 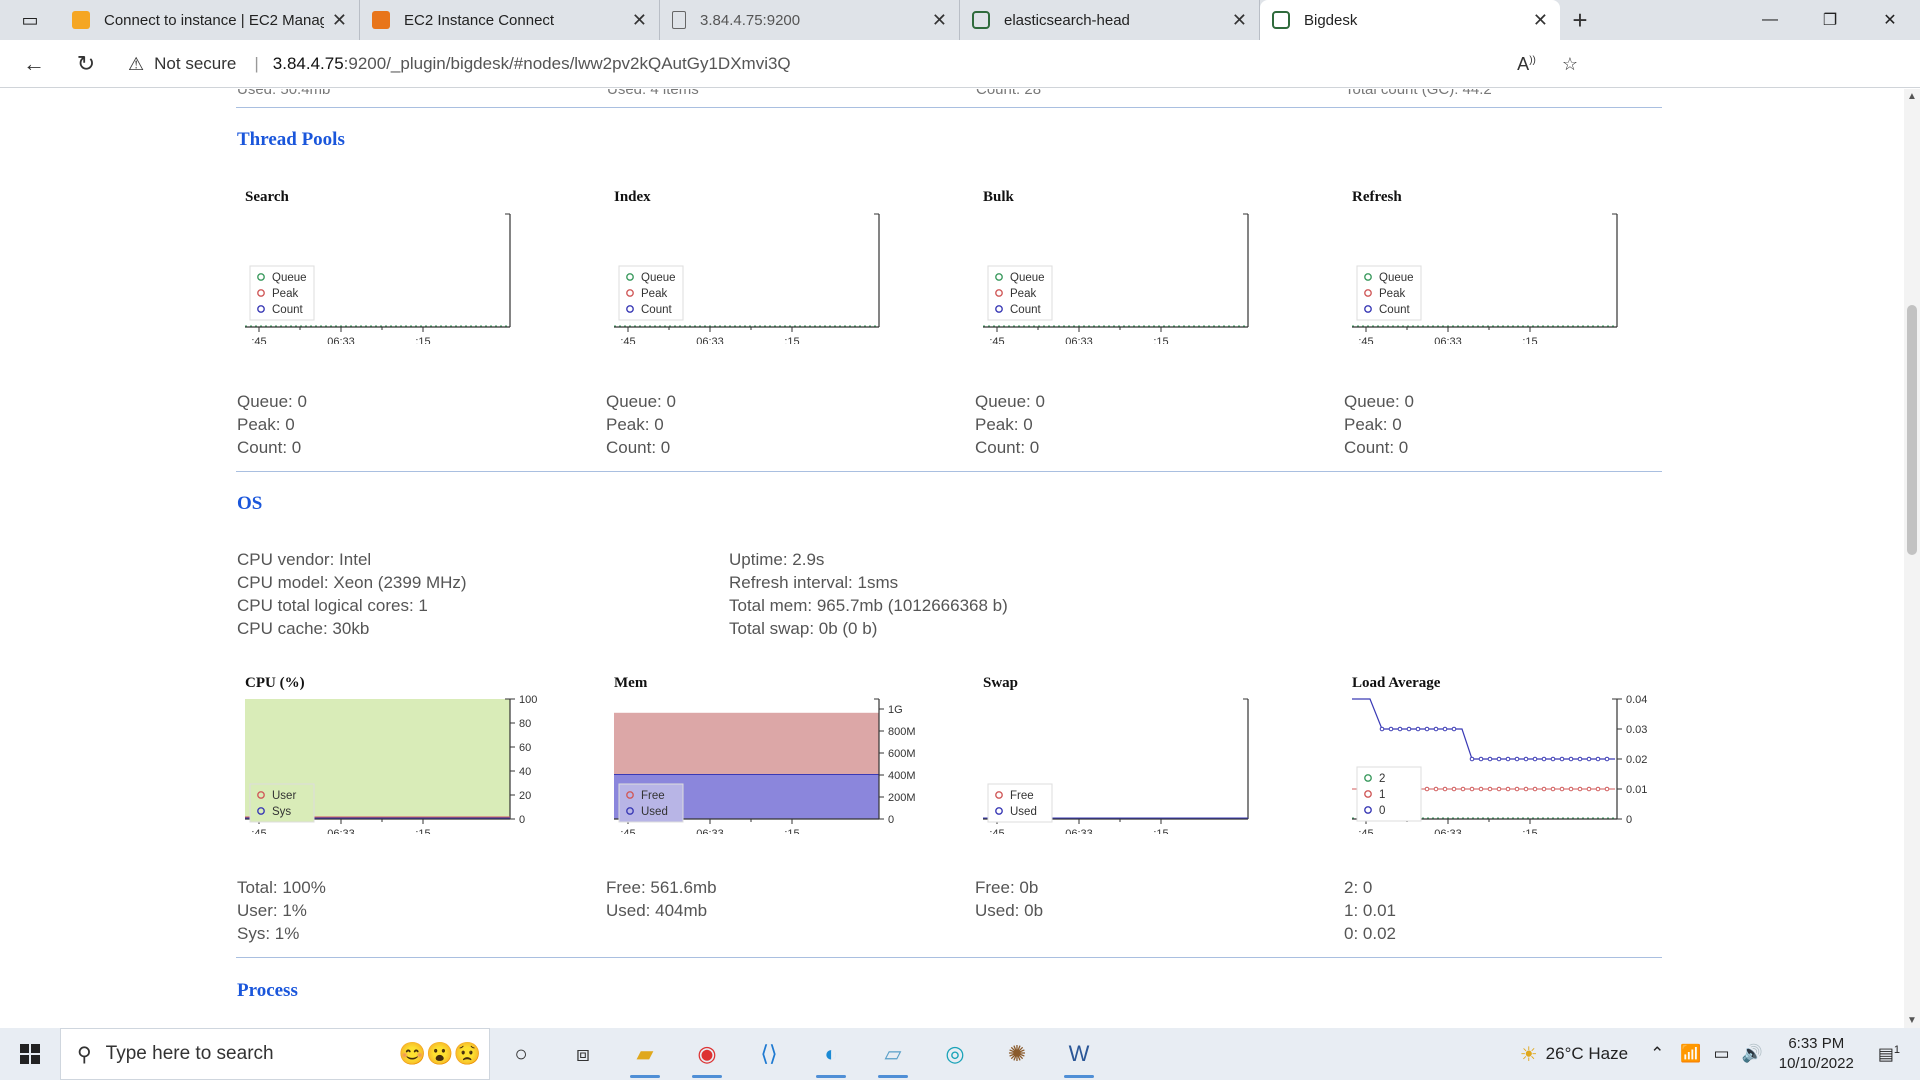 What do you see at coordinates (189, 1053) in the screenshot?
I see `search-placeholder: Type here to search` at bounding box center [189, 1053].